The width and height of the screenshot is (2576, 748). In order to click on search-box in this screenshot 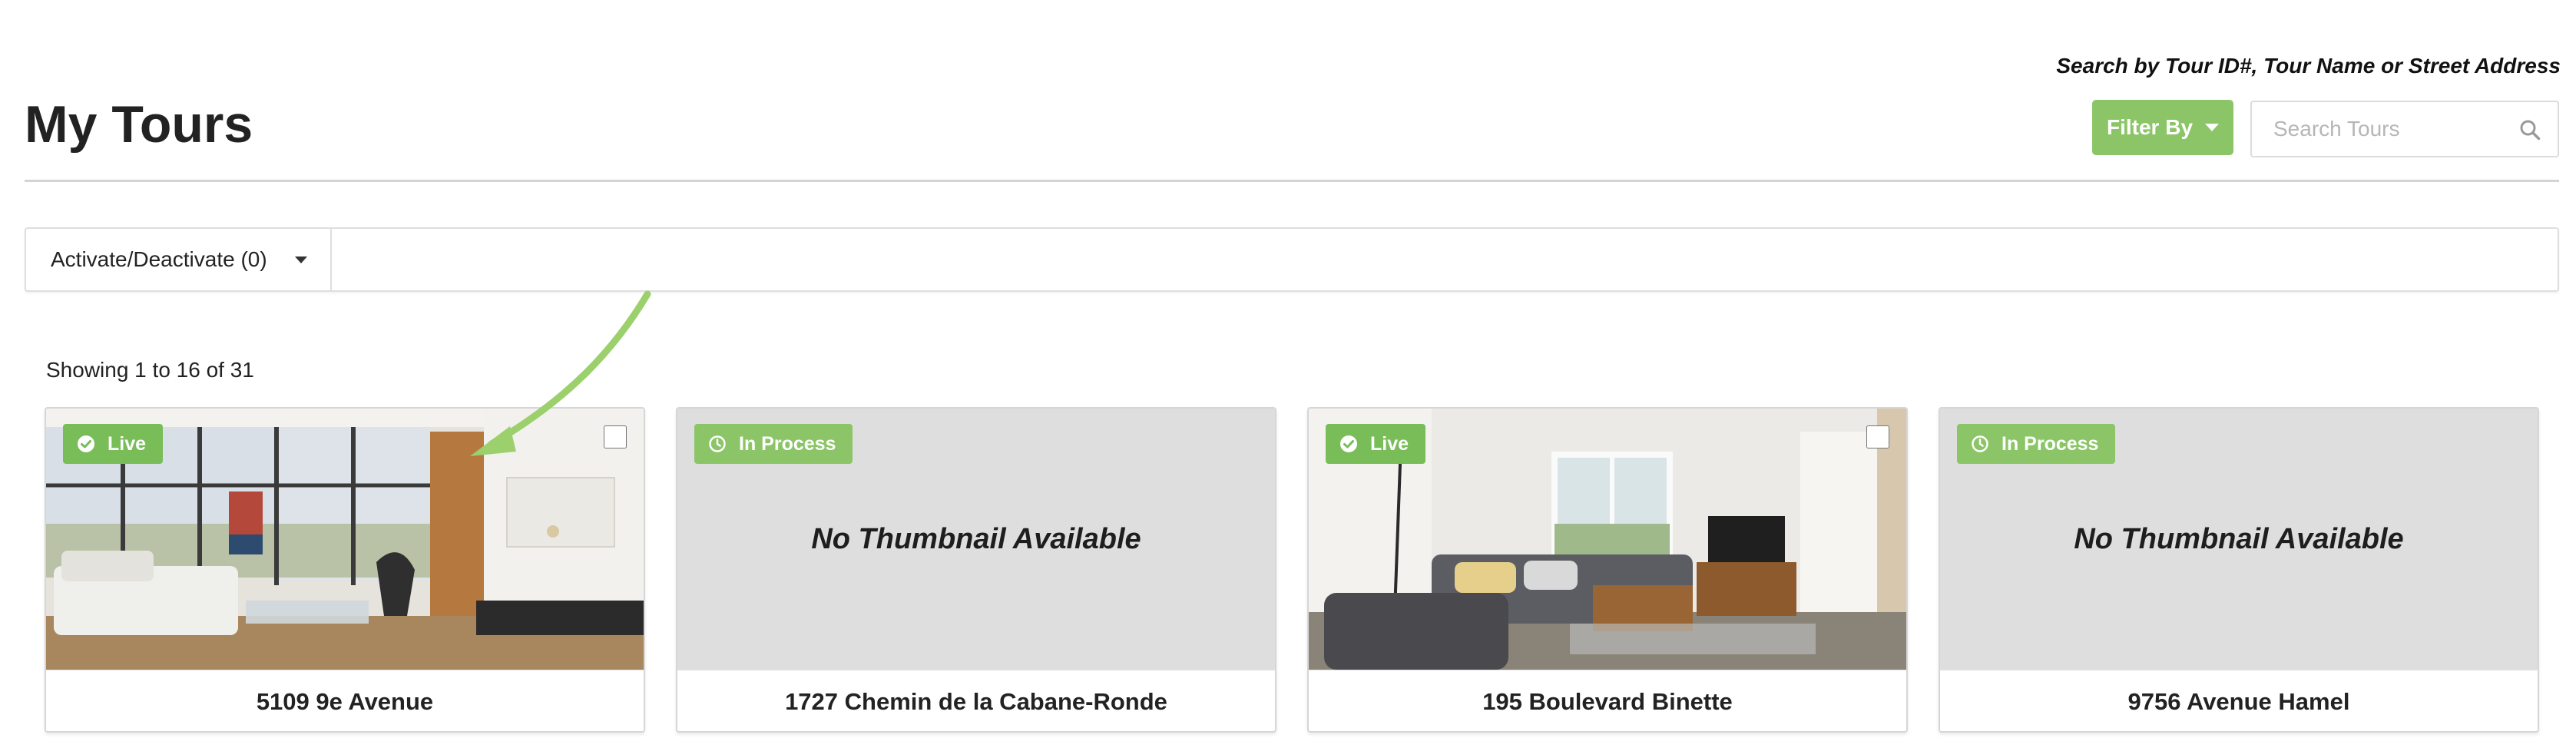, I will do `click(2404, 129)`.